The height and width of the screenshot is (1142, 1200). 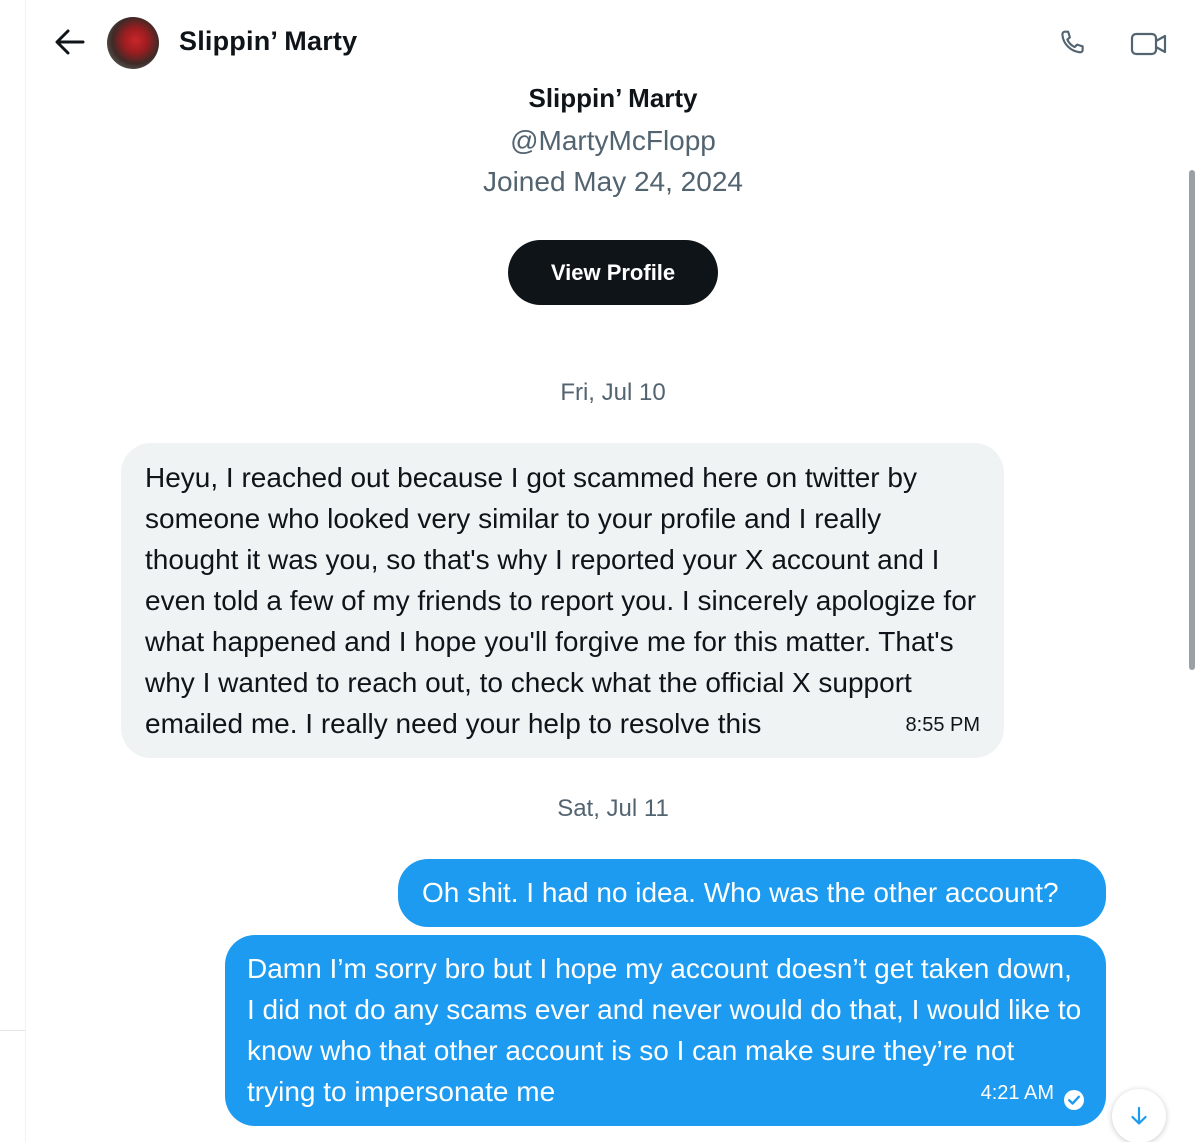 What do you see at coordinates (613, 181) in the screenshot?
I see `profile-joined-date: Joined May 24, 2024` at bounding box center [613, 181].